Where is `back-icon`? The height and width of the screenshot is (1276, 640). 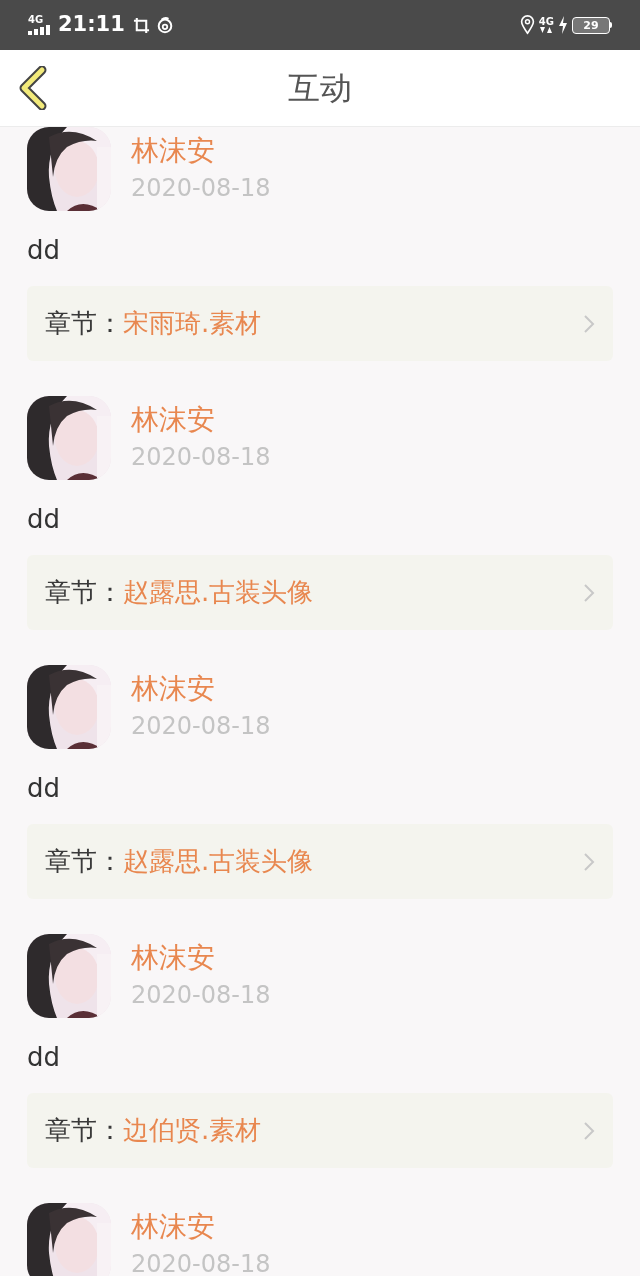 back-icon is located at coordinates (33, 88).